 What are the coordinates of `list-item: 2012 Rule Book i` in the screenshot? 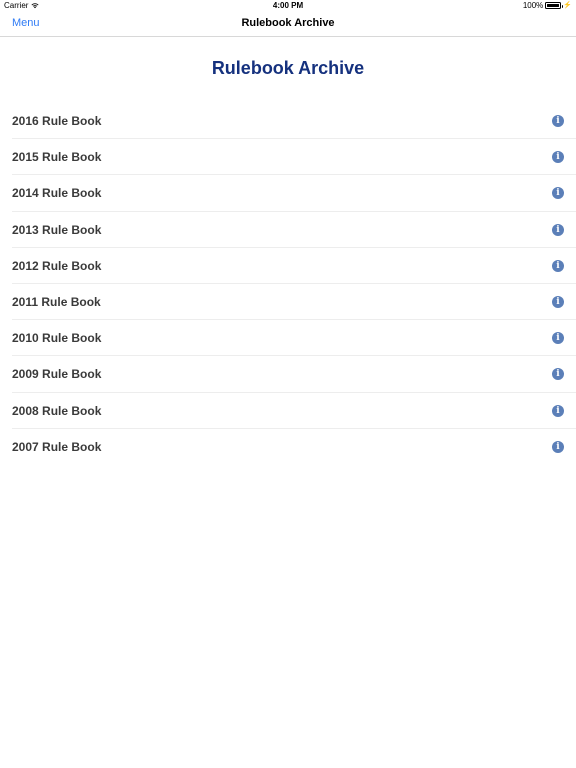 It's located at (288, 266).